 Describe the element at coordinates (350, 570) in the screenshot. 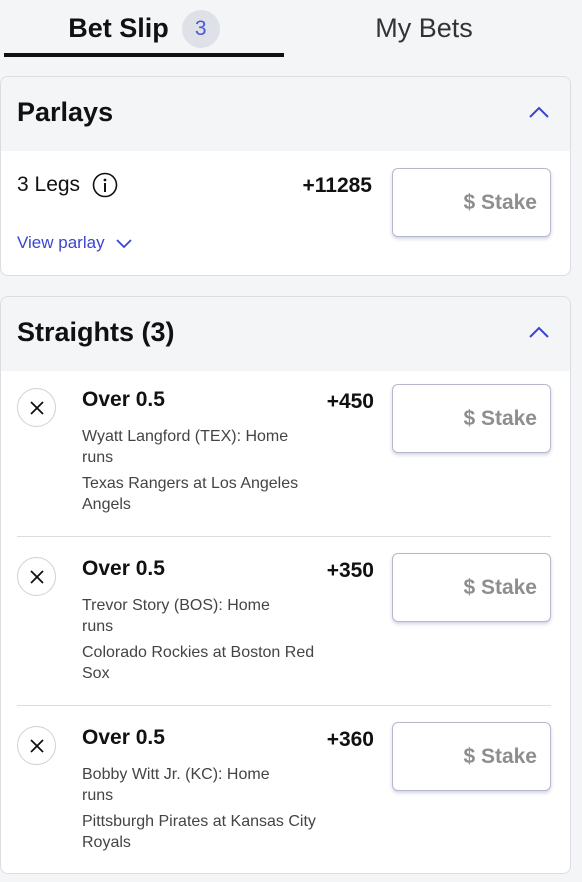

I see `selection-odds: +350` at that location.